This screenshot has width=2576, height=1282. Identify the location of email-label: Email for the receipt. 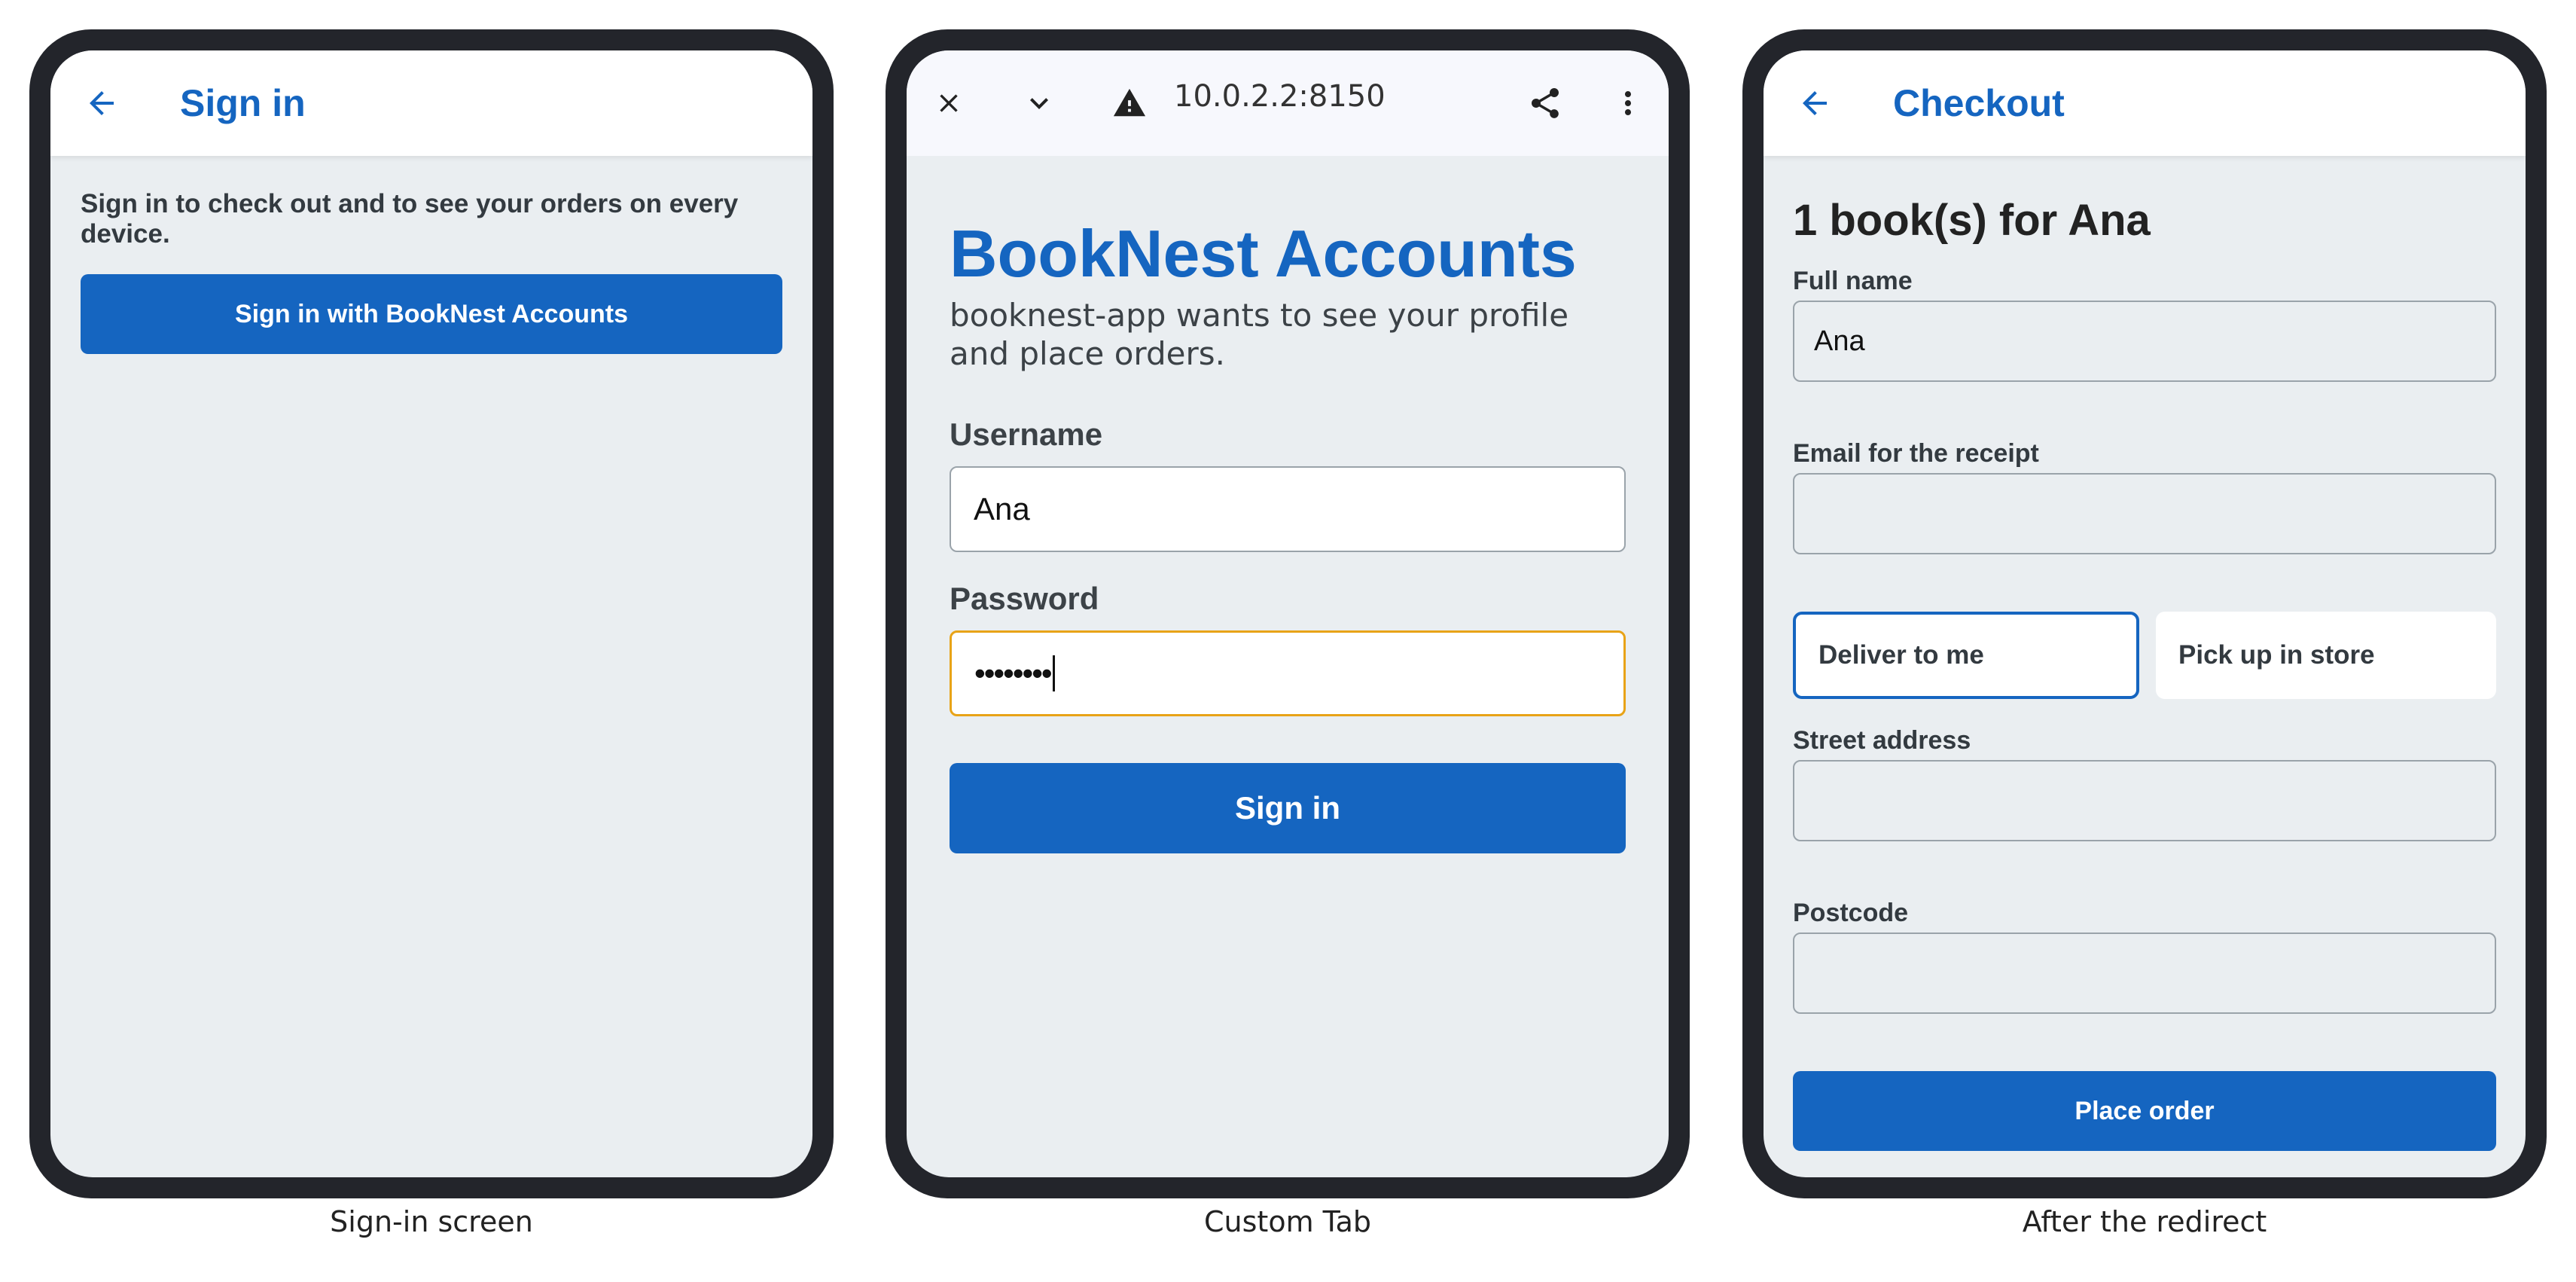
(1916, 453).